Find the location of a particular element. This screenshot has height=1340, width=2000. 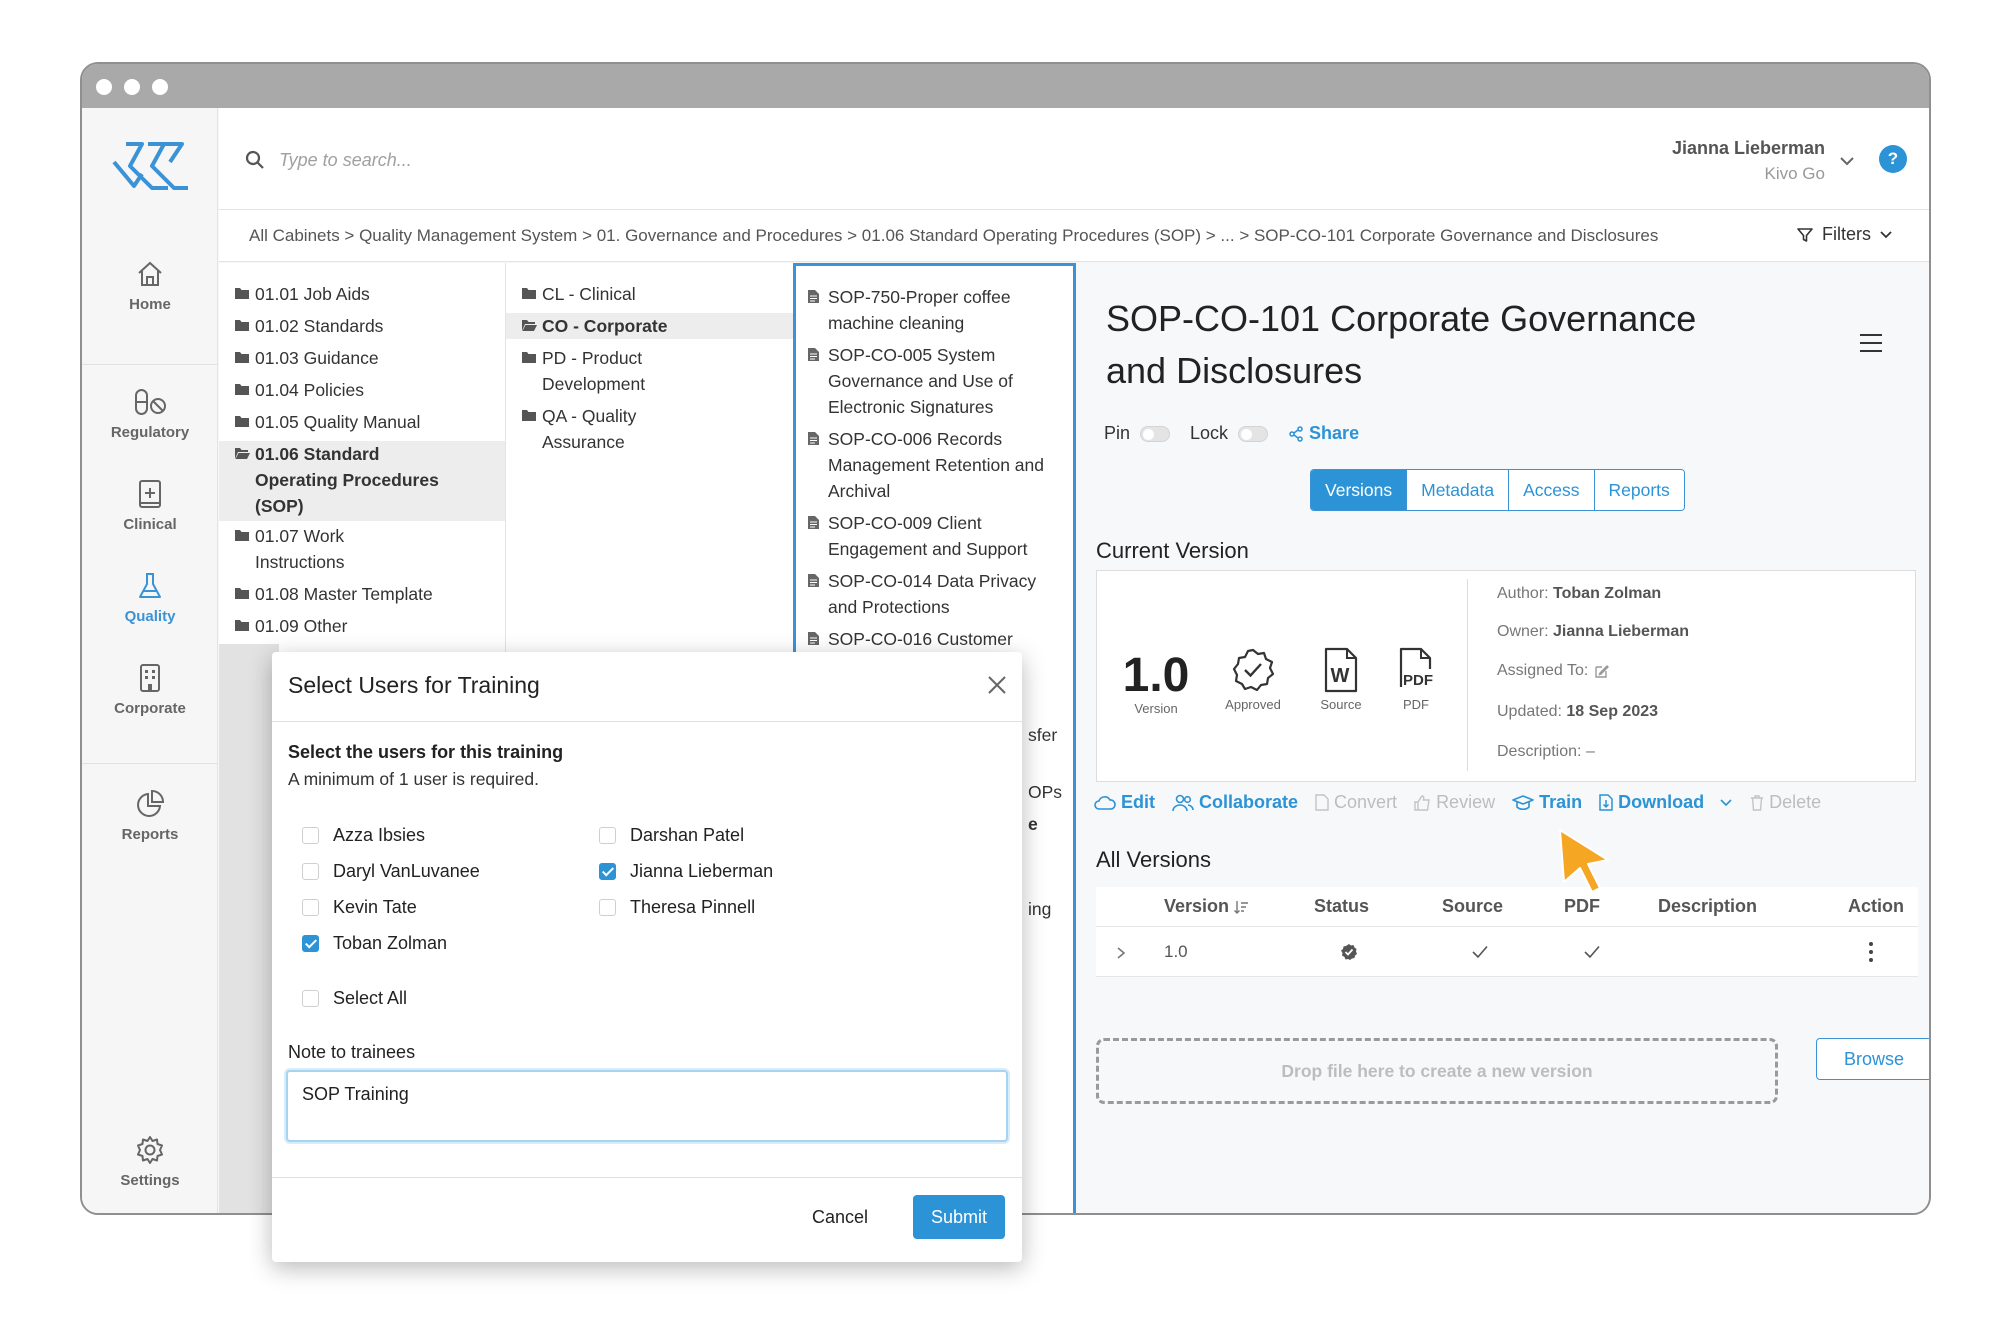

download-label: Download is located at coordinates (1661, 802).